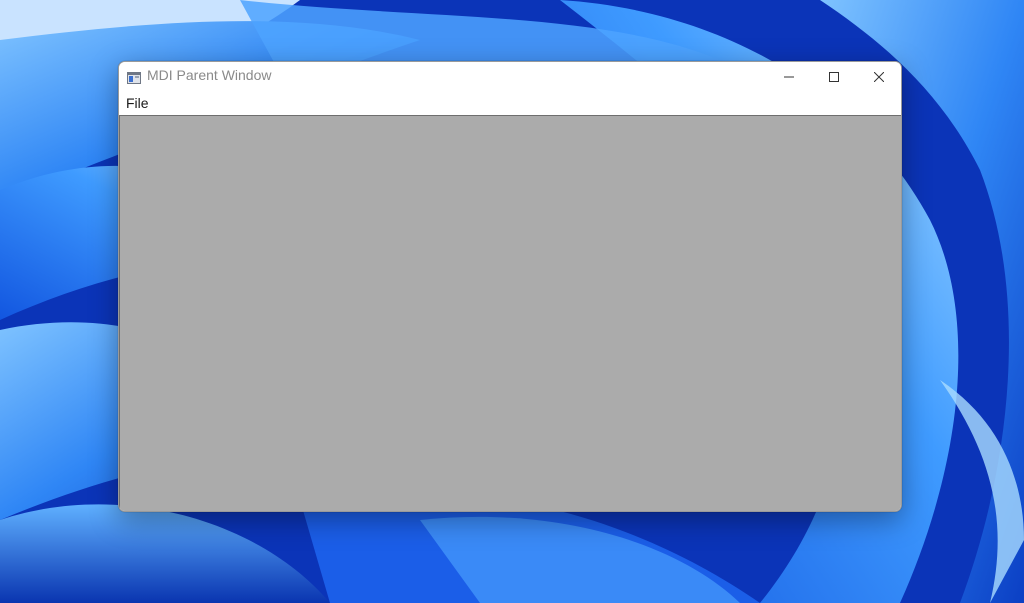 The image size is (1024, 603). What do you see at coordinates (510, 103) in the screenshot?
I see `menu-bar: File` at bounding box center [510, 103].